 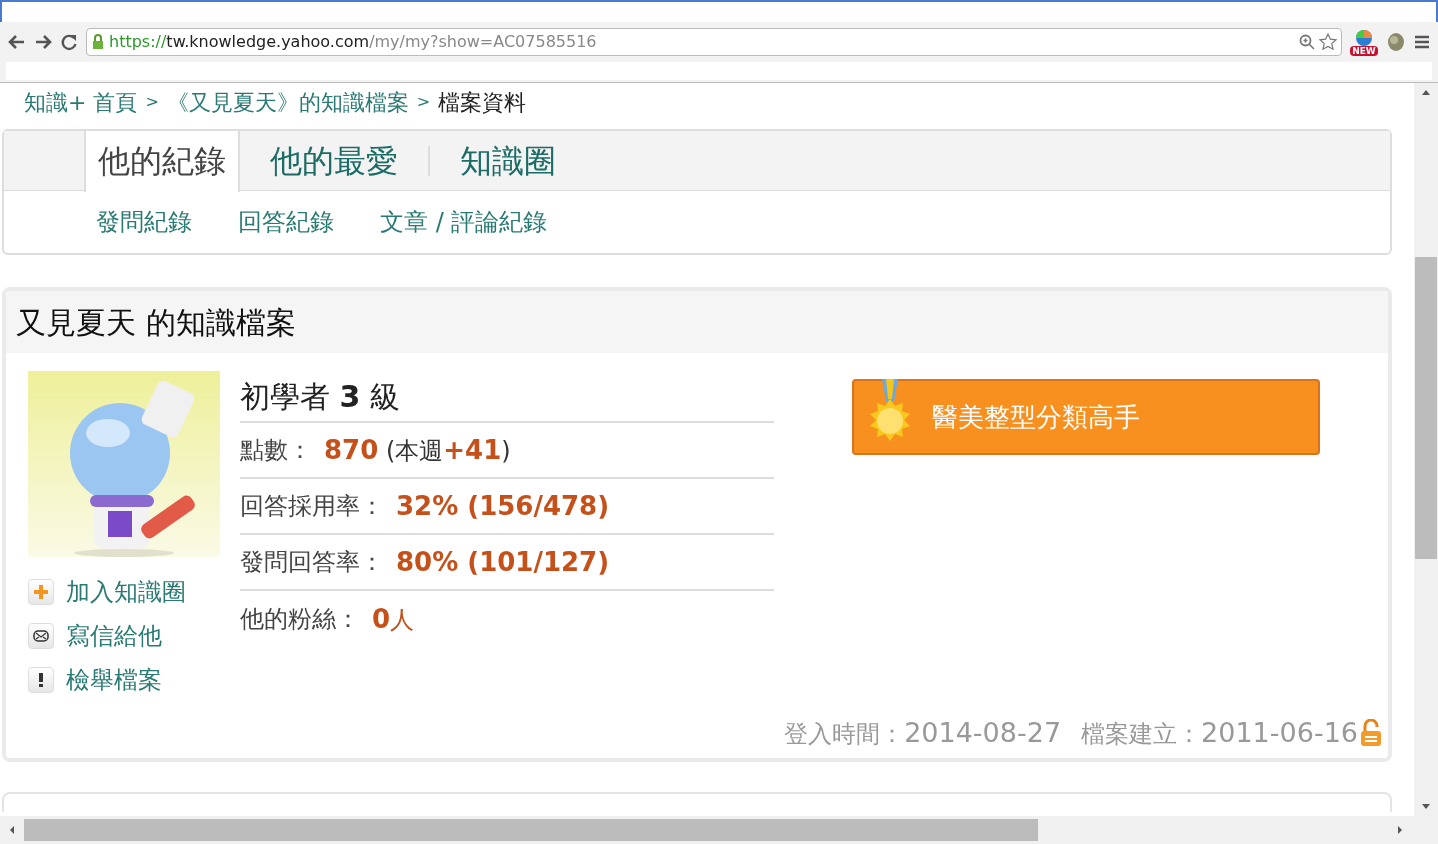 What do you see at coordinates (41, 592) in the screenshot?
I see `plus-icon` at bounding box center [41, 592].